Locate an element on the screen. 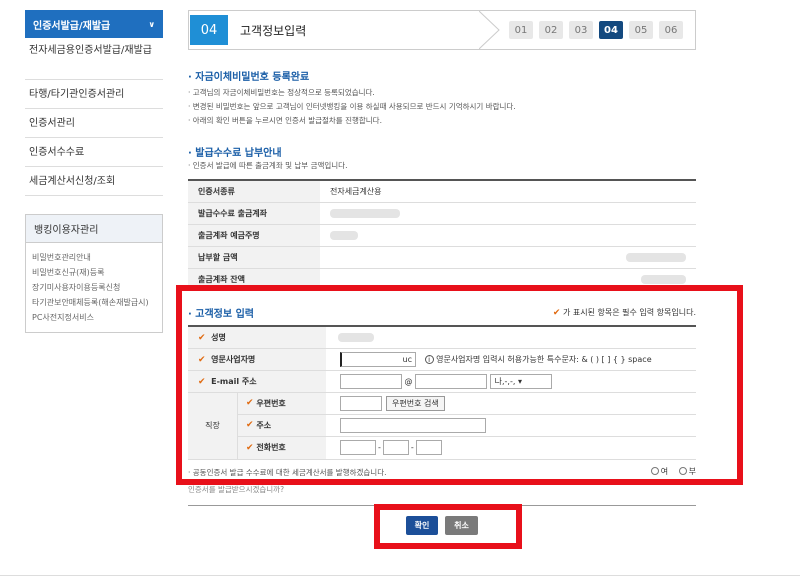 The height and width of the screenshot is (579, 800). sub-item-pc-designate: PC사전지정서비스 is located at coordinates (94, 317).